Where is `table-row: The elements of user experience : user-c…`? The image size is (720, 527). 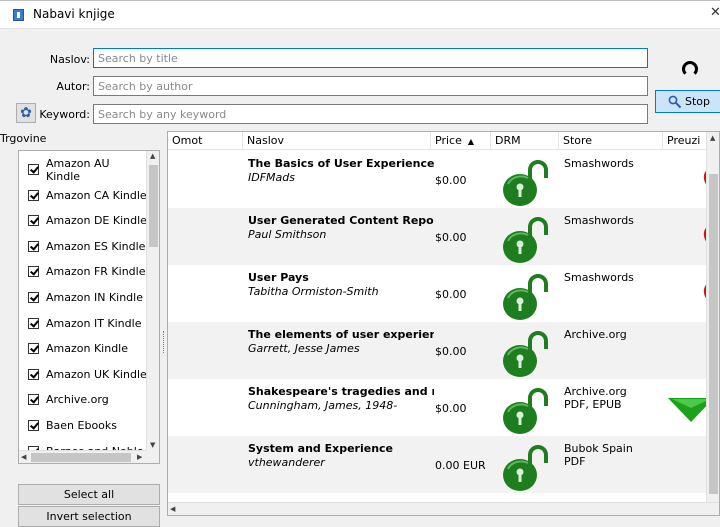 table-row: The elements of user experience : user-c… is located at coordinates (438, 350).